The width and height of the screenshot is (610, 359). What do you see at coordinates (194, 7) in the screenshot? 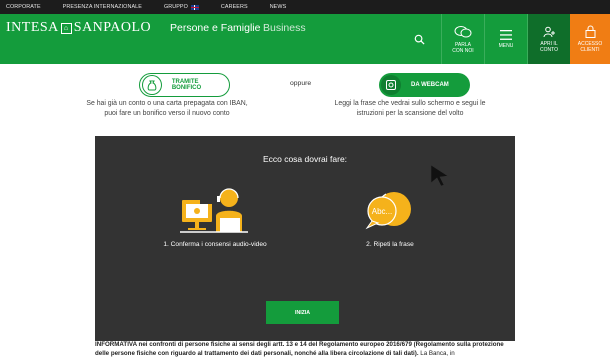
I see `uk-flag-icon` at bounding box center [194, 7].